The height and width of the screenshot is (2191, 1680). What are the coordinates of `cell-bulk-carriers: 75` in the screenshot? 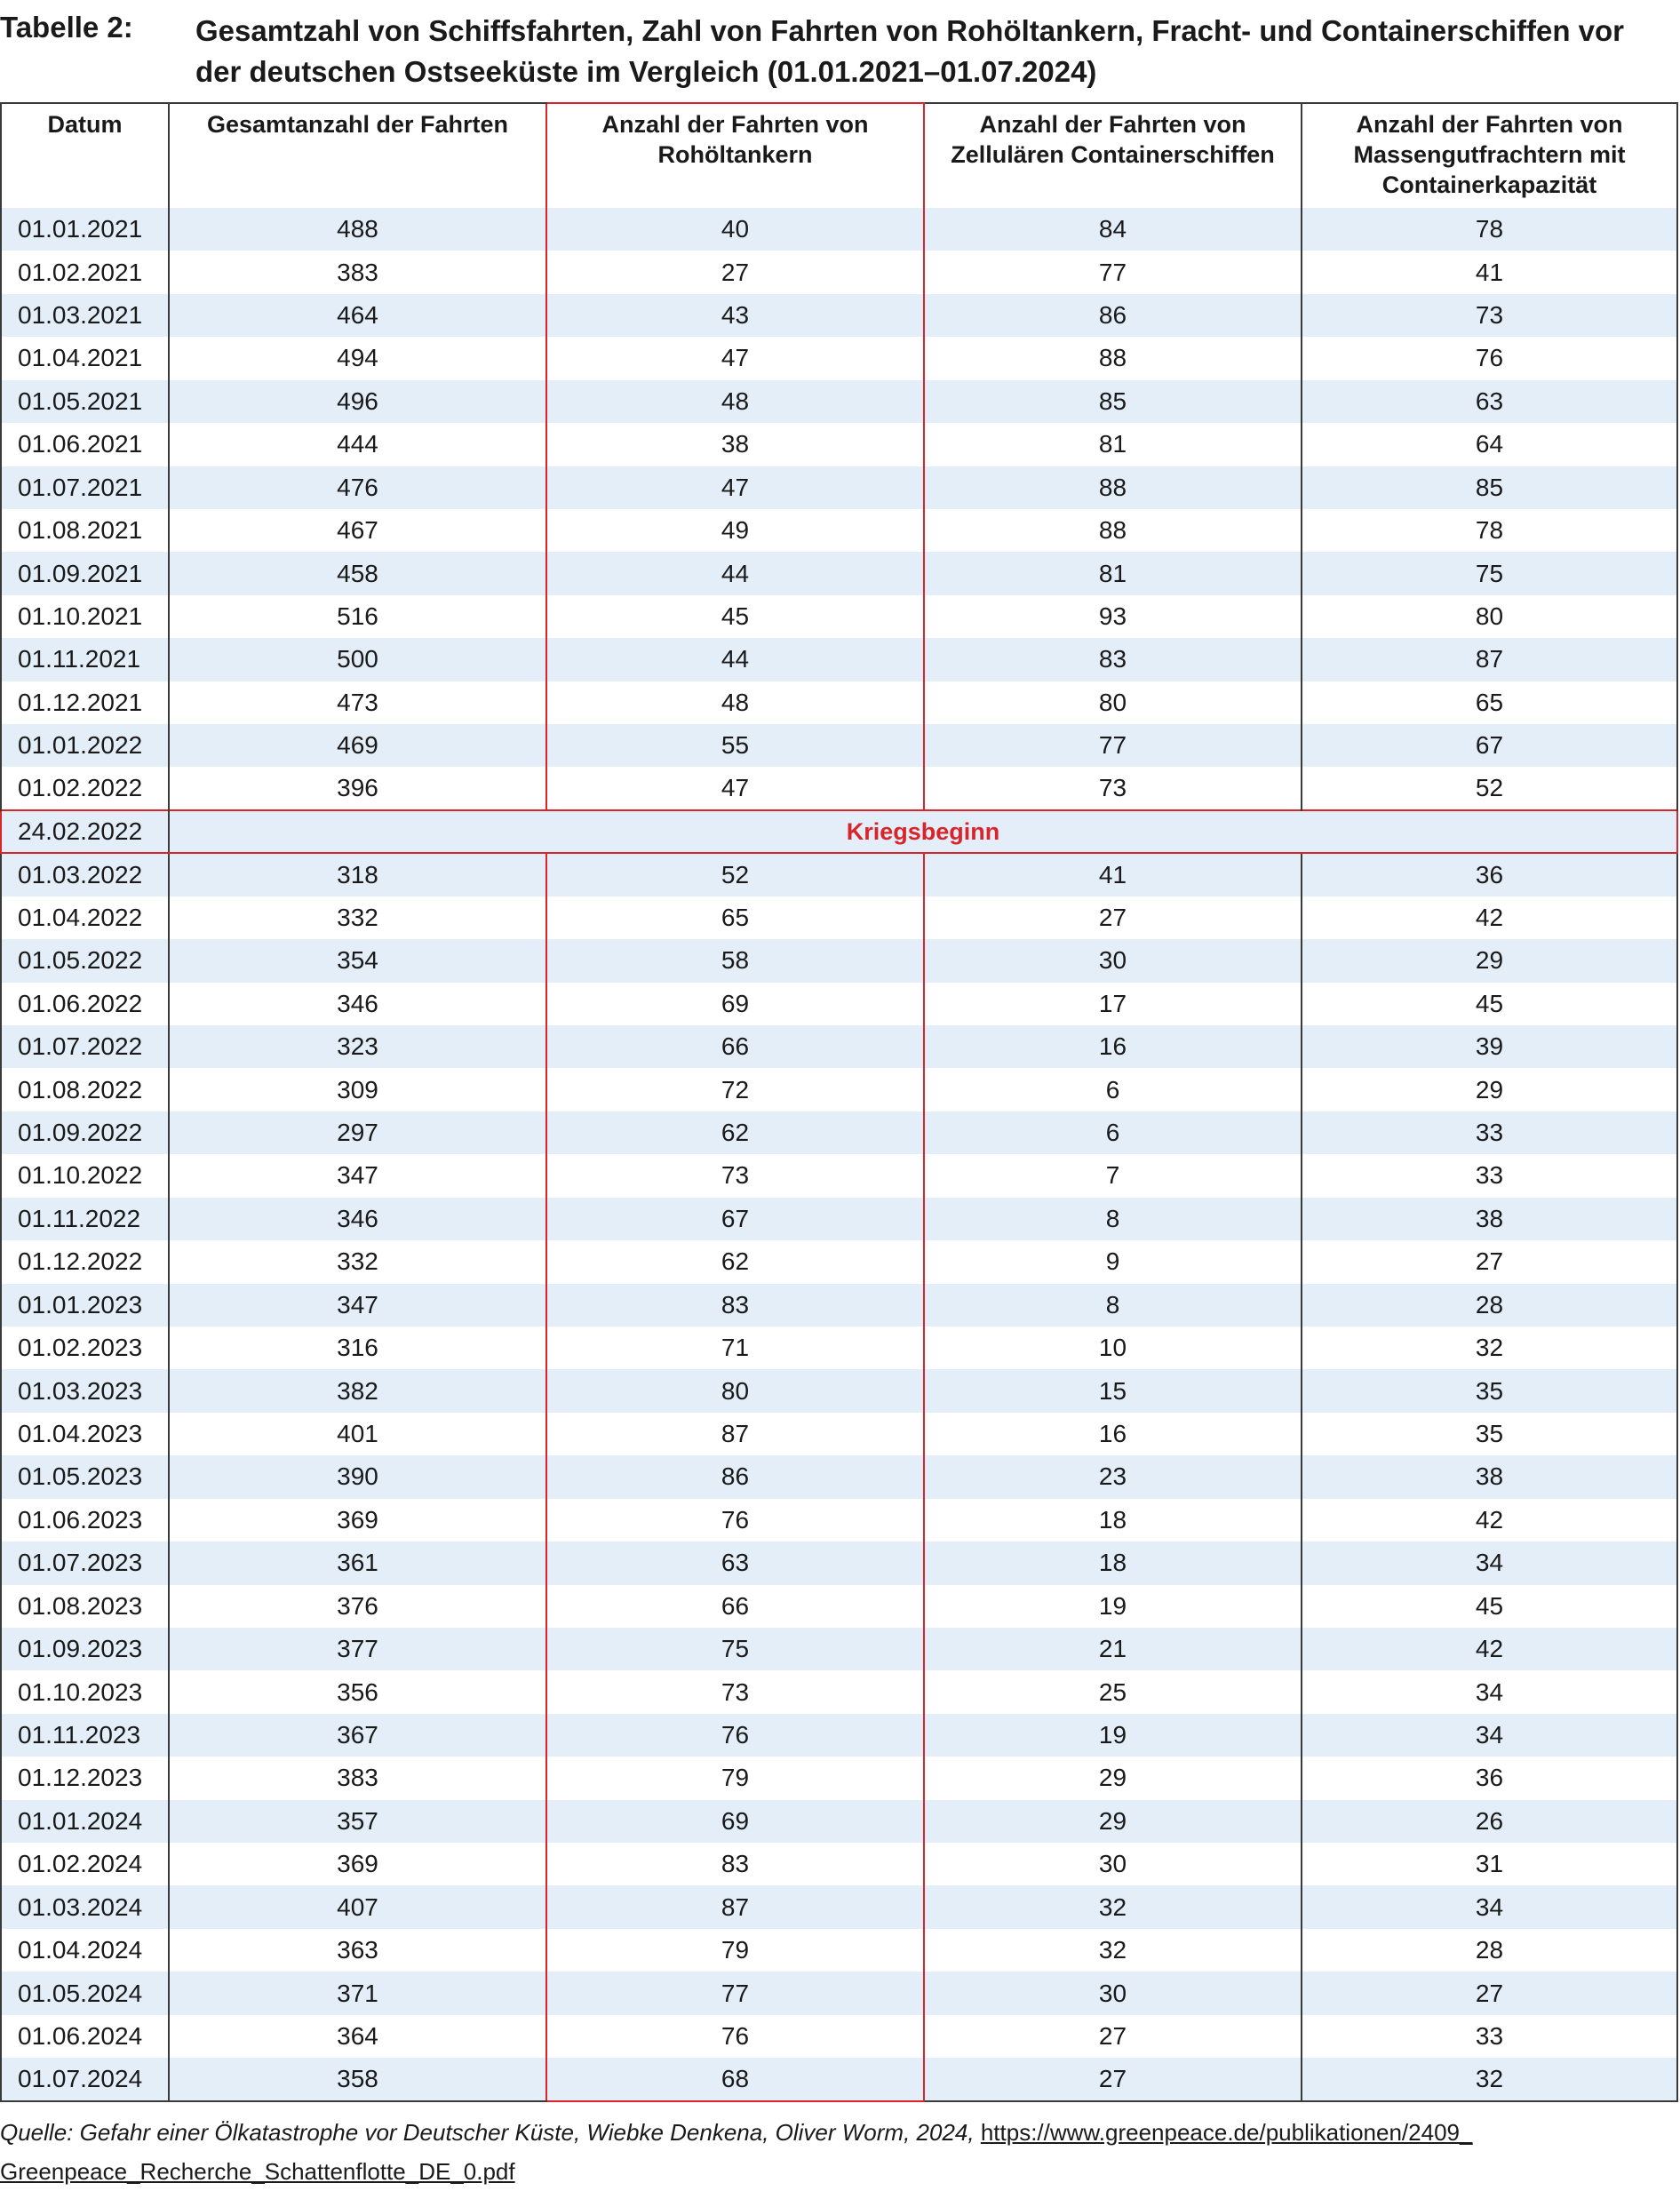 It's located at (1490, 573).